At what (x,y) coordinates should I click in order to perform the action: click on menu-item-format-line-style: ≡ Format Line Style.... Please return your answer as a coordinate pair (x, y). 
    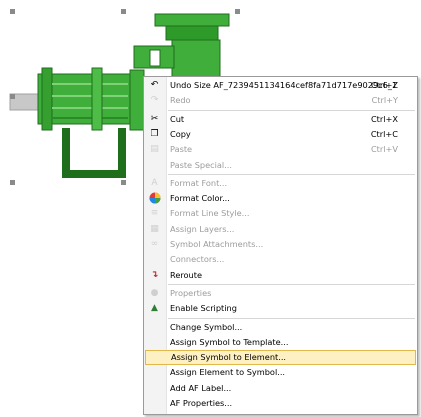
    Looking at the image, I should click on (280, 213).